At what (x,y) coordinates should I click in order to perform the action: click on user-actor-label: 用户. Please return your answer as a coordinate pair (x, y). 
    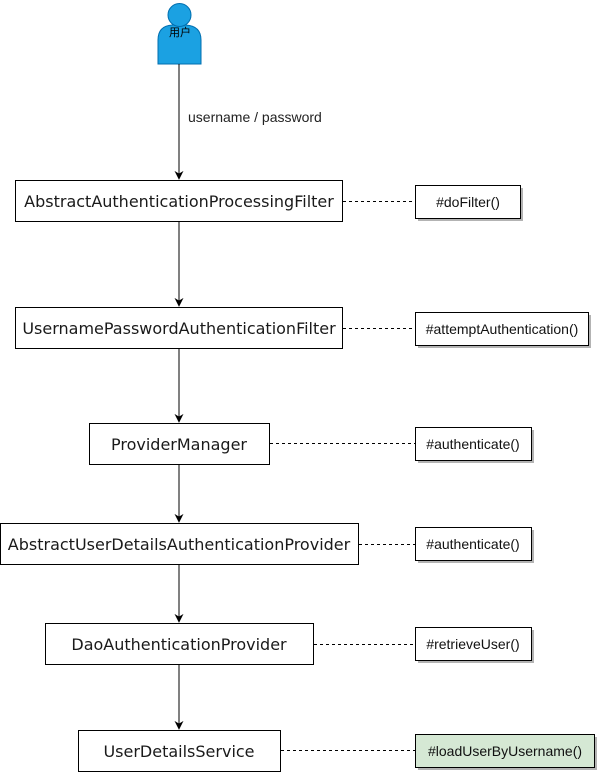
    Looking at the image, I should click on (180, 32).